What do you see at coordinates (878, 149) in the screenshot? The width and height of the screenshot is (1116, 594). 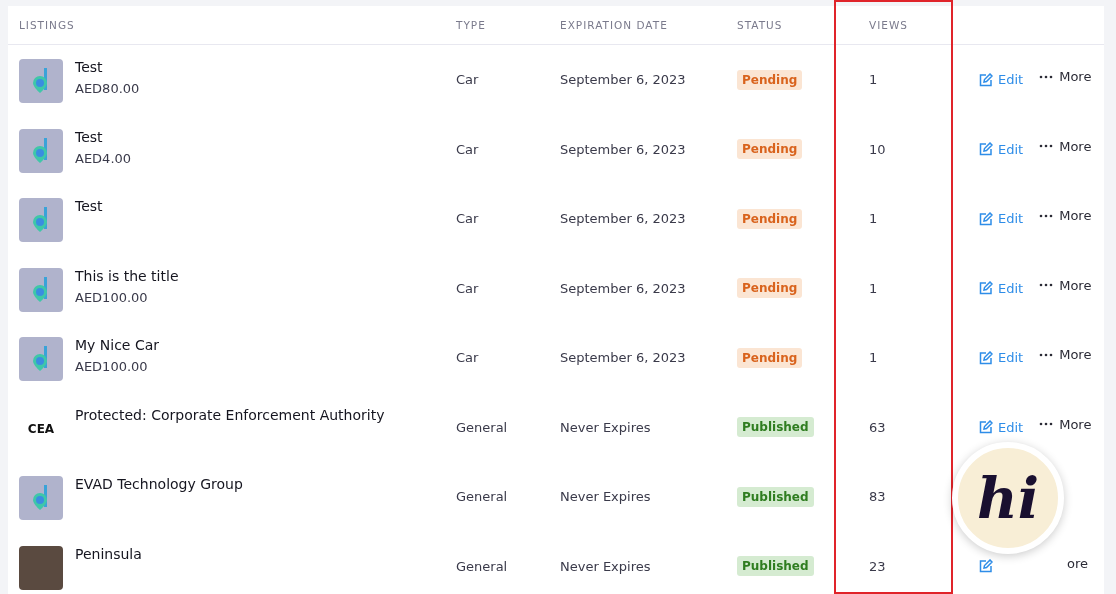 I see `views-cell-text: 10` at bounding box center [878, 149].